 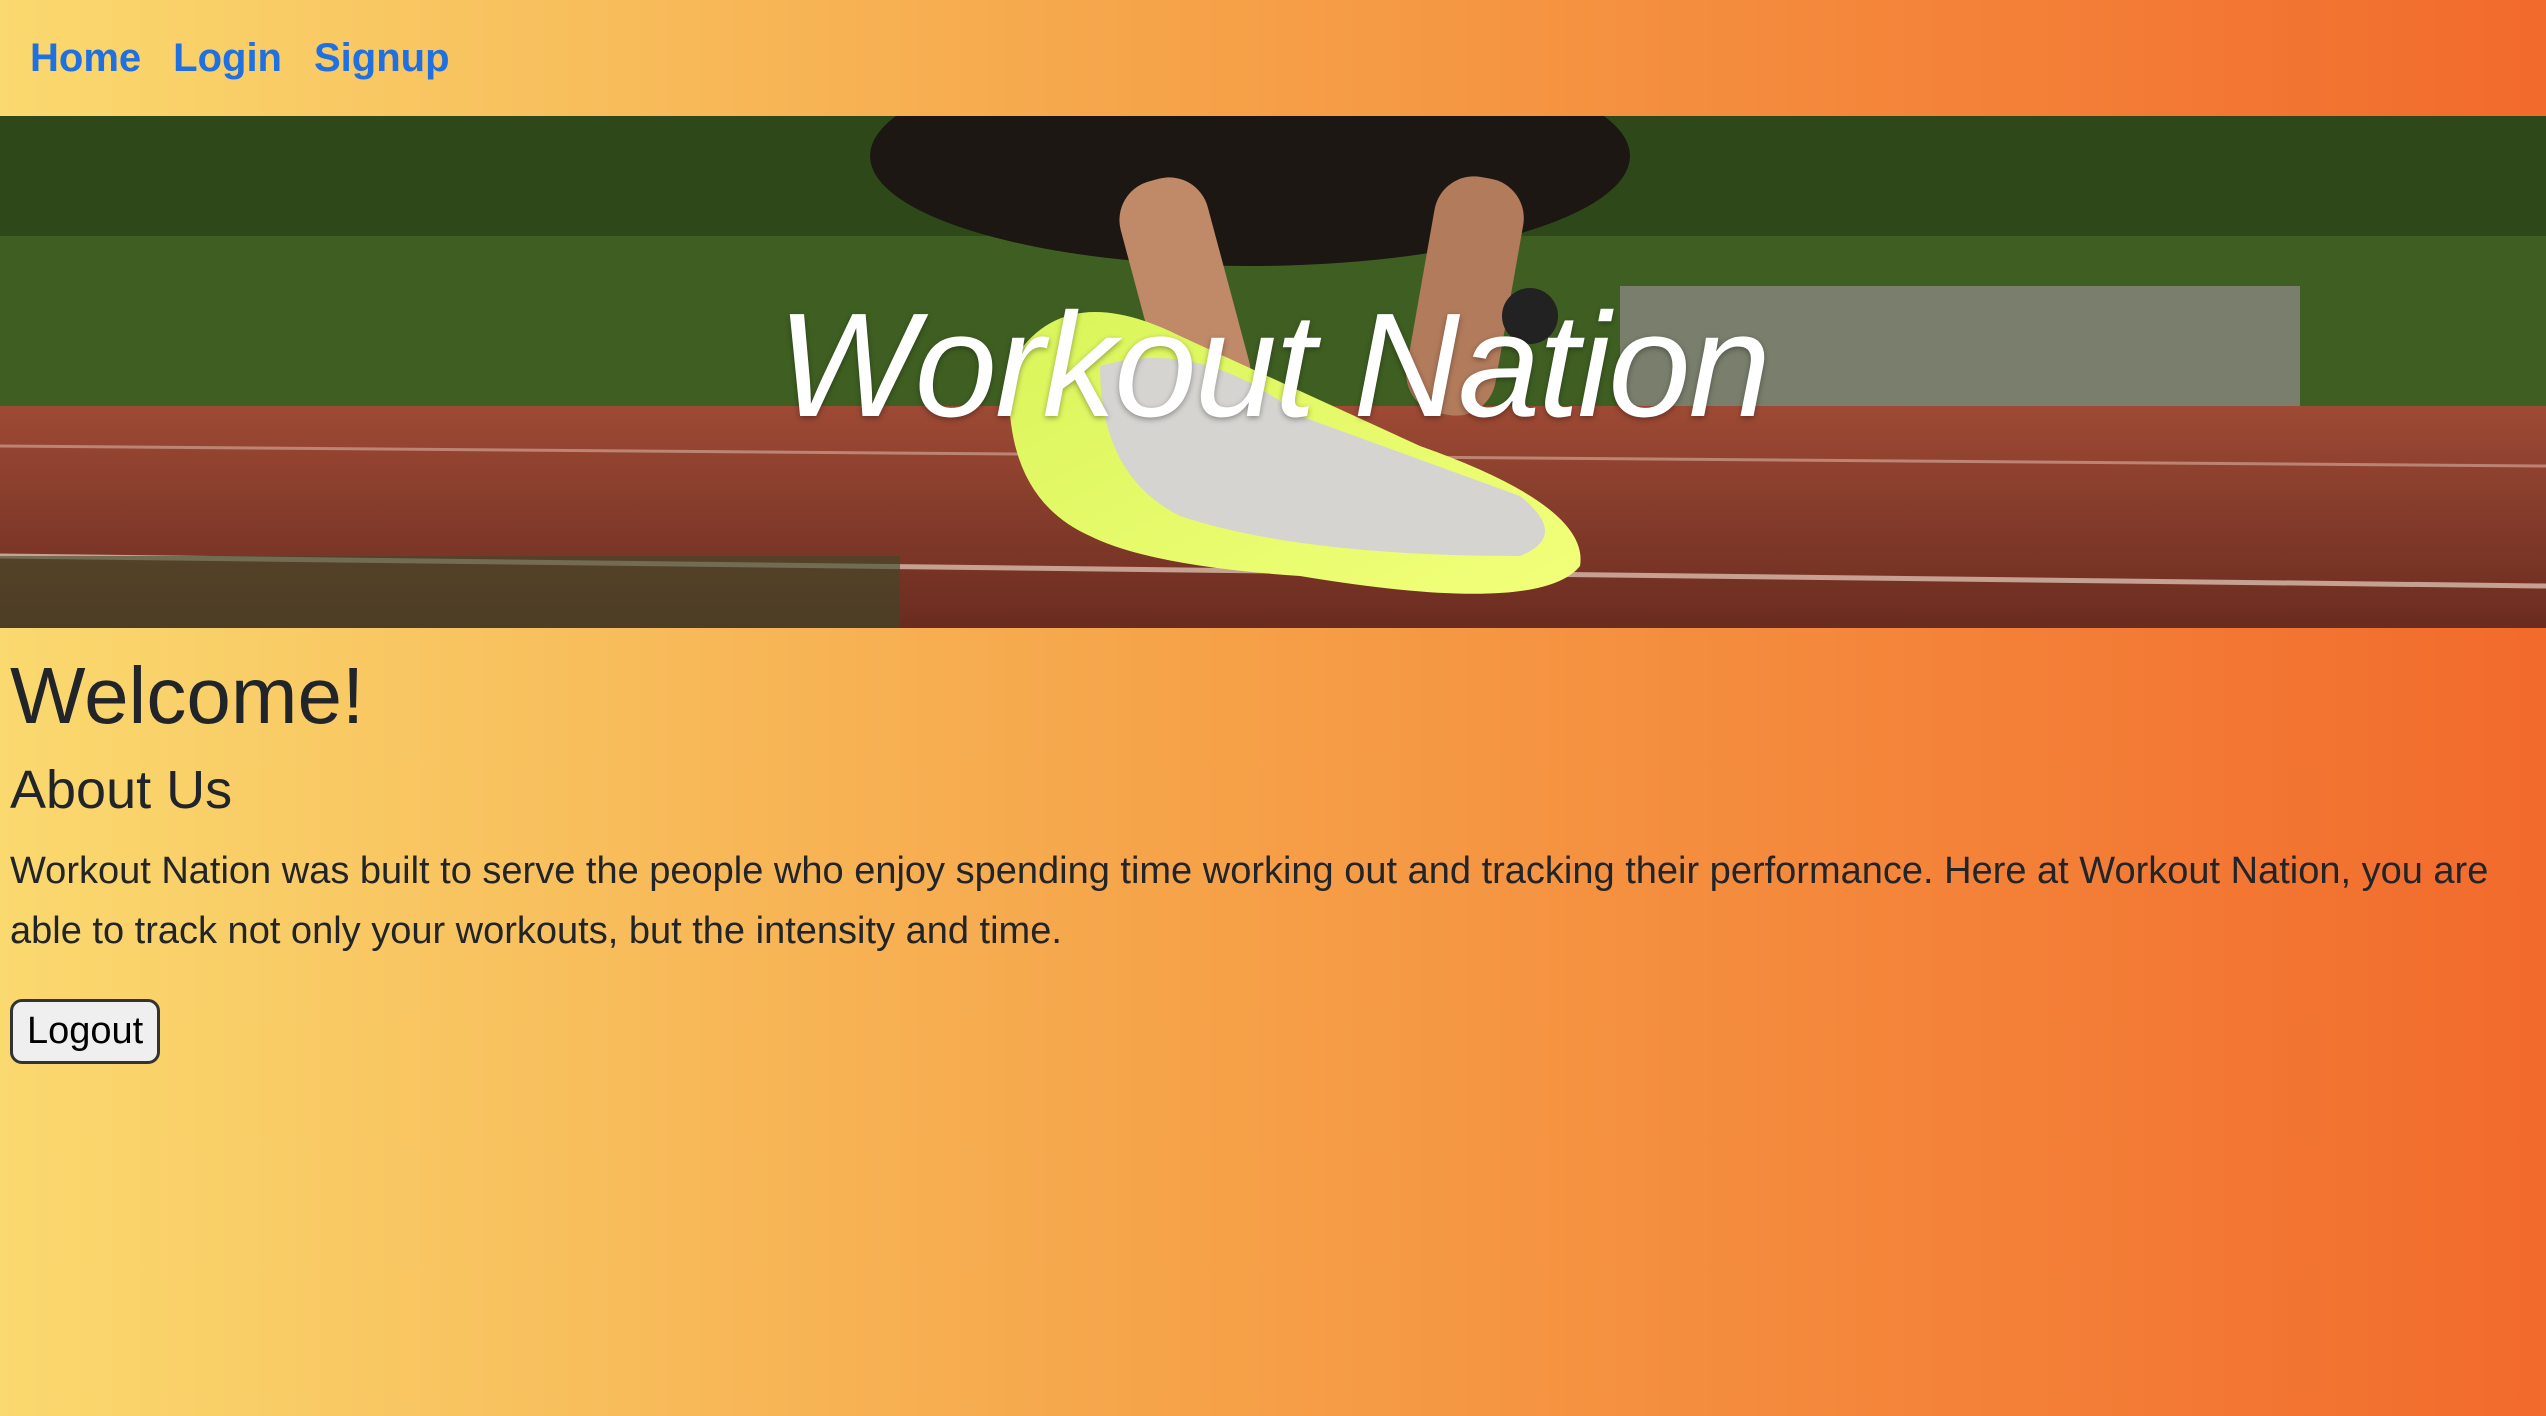 What do you see at coordinates (227, 58) in the screenshot?
I see `nav-login-link: Login` at bounding box center [227, 58].